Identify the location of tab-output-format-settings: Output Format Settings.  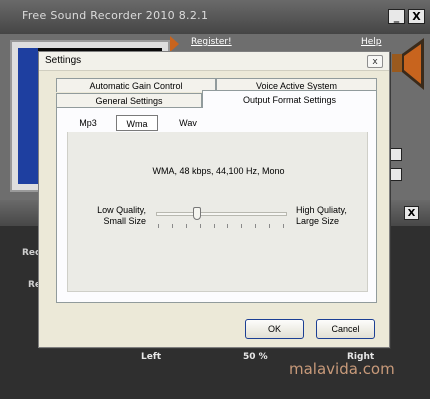
(289, 99).